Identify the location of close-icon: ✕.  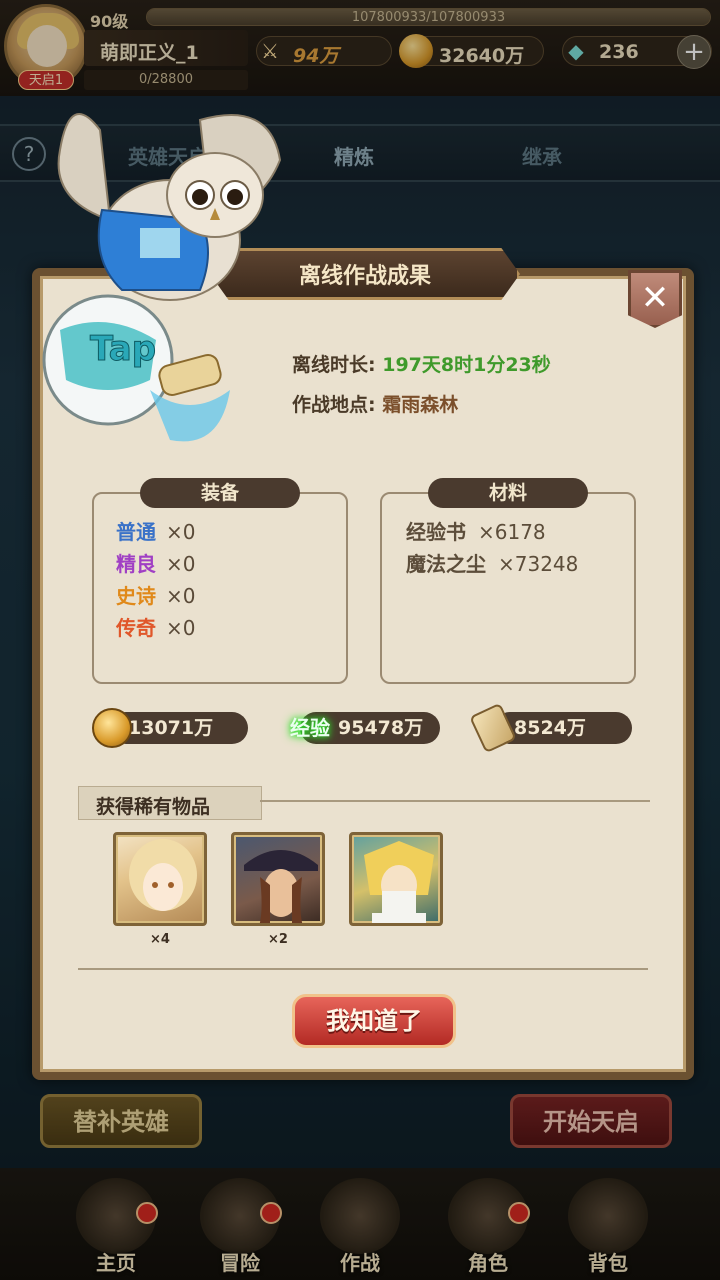
(655, 298).